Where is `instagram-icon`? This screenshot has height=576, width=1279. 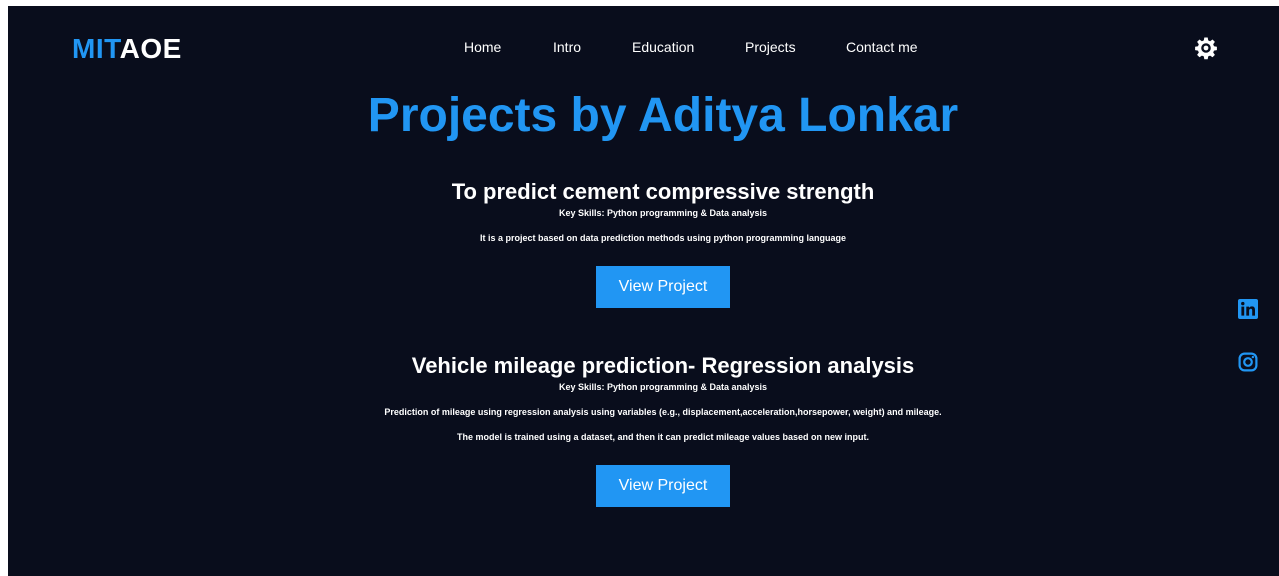 instagram-icon is located at coordinates (1248, 362).